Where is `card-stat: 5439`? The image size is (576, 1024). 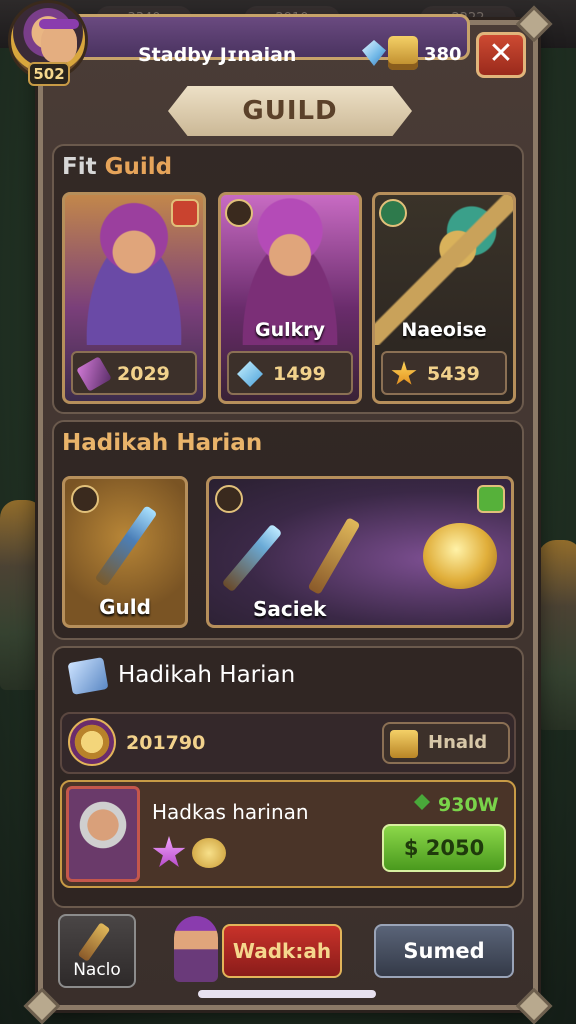 card-stat: 5439 is located at coordinates (444, 373).